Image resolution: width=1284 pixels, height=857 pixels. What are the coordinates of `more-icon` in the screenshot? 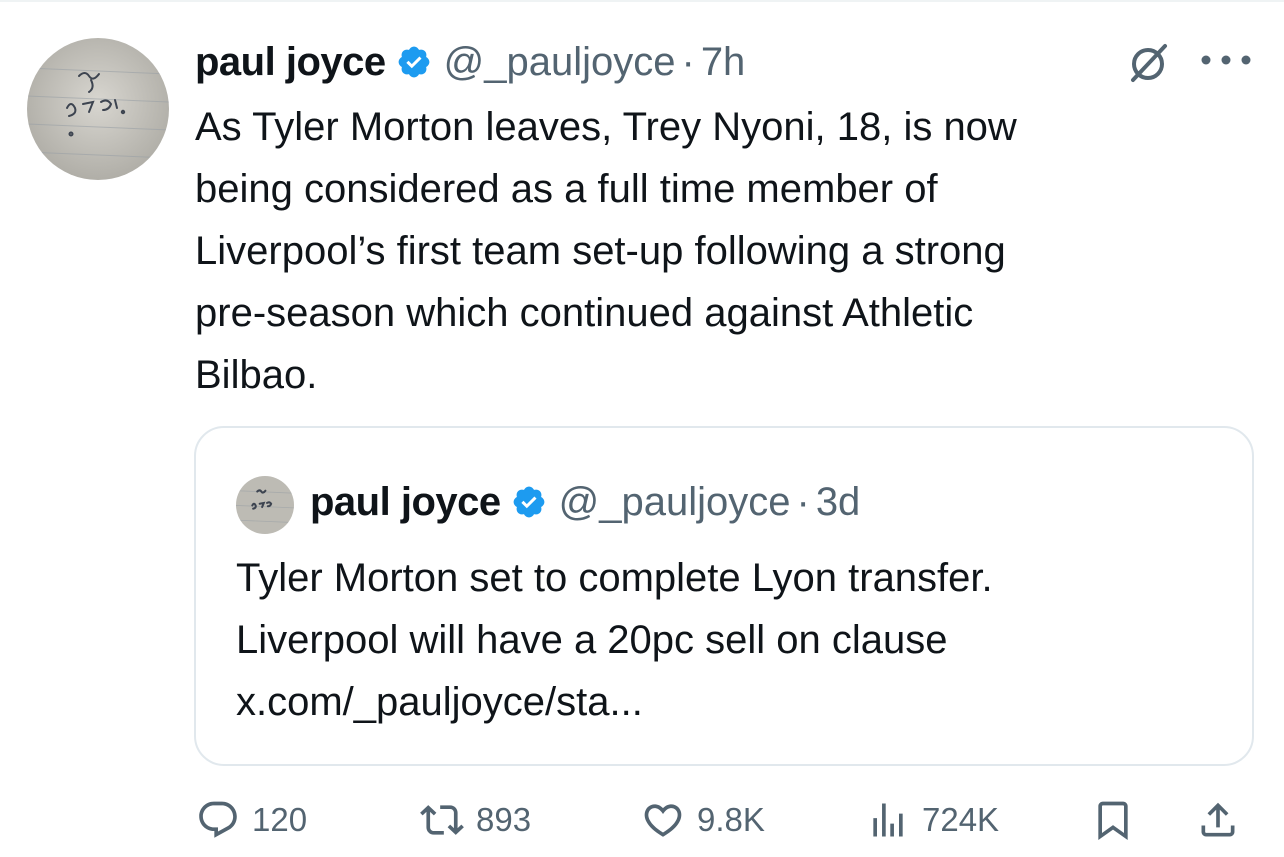 It's located at (1226, 60).